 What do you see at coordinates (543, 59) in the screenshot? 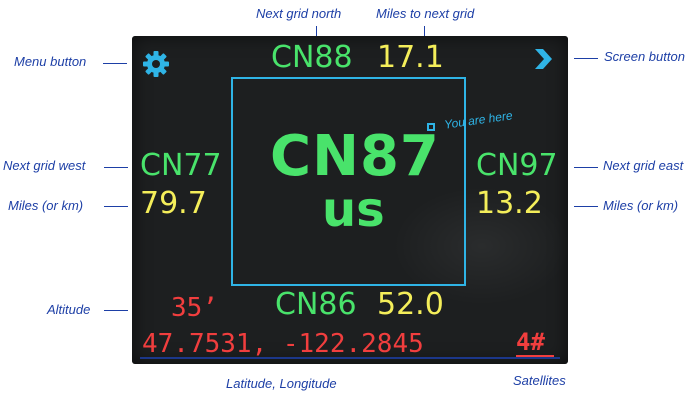
I see `chevron-right-icon` at bounding box center [543, 59].